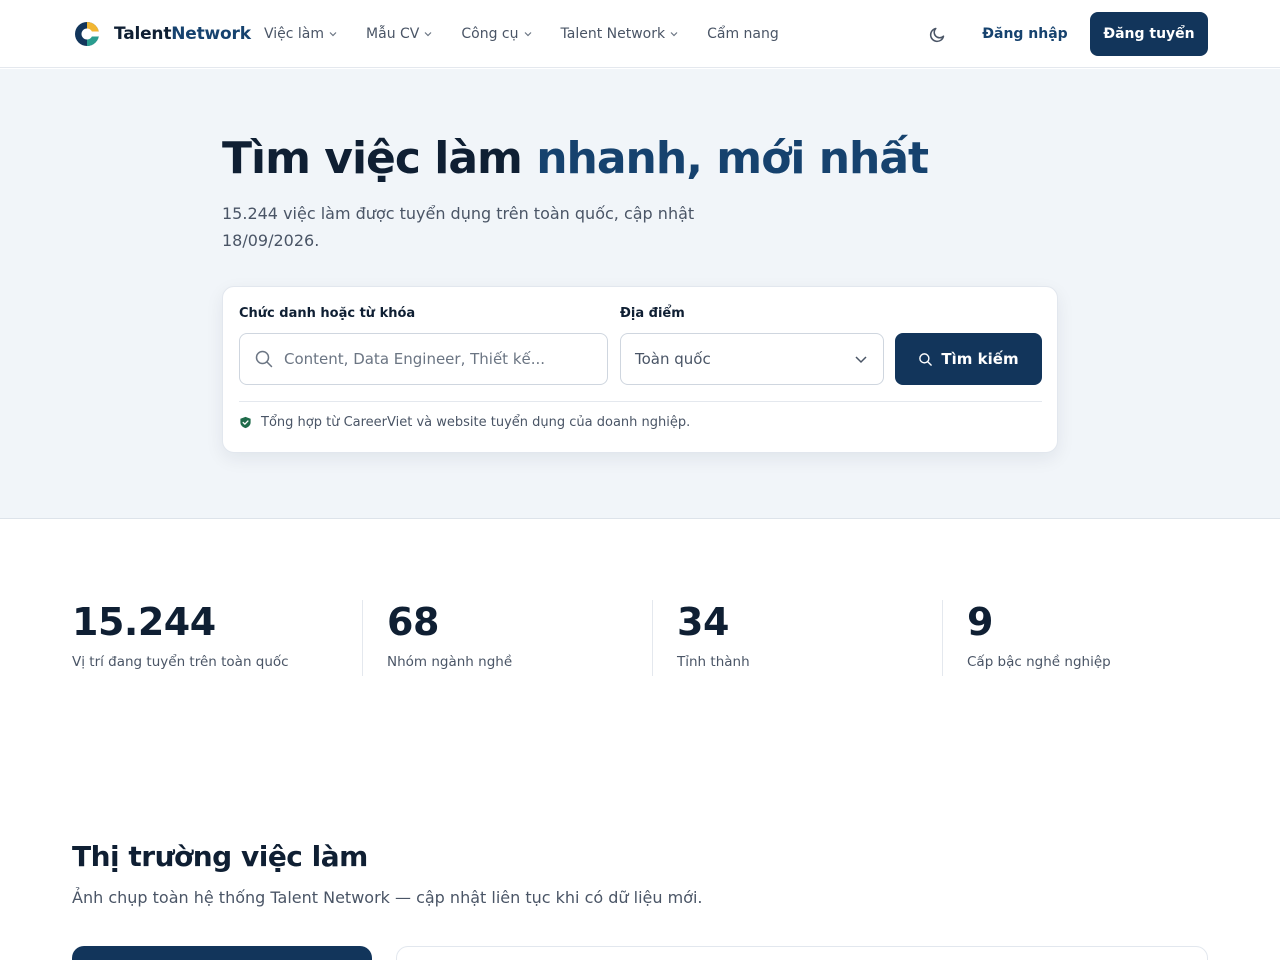 This screenshot has width=1280, height=960. What do you see at coordinates (752, 359) in the screenshot?
I see `location-select: Toàn quốc` at bounding box center [752, 359].